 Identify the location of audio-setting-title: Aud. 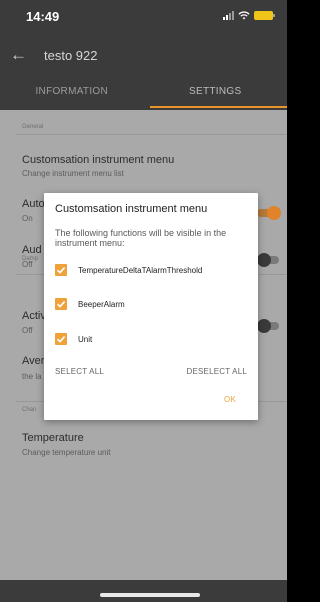
(32, 250).